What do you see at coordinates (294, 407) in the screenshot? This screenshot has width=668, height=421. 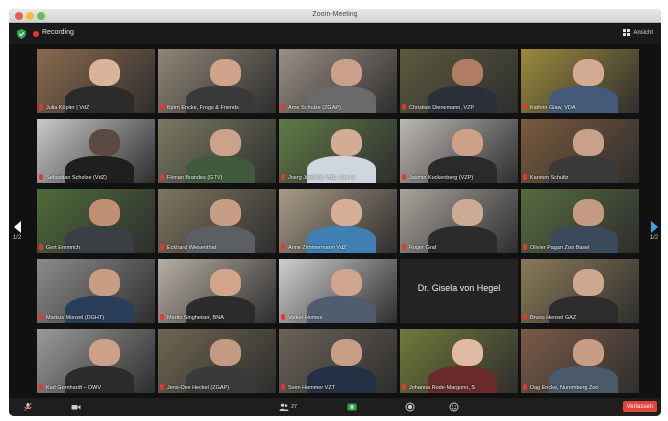 I see `participants-count: 27` at bounding box center [294, 407].